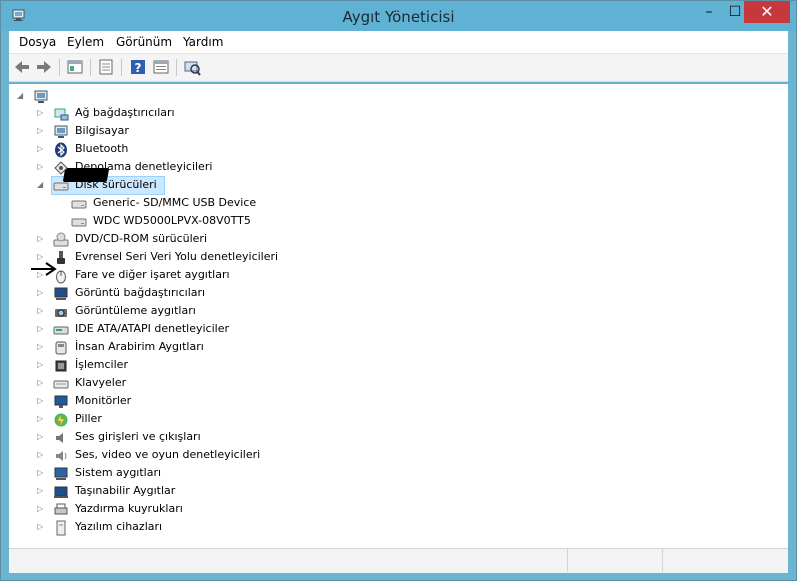 The width and height of the screenshot is (797, 581). I want to click on window-title: Aygıt Yöneticisi, so click(398, 17).